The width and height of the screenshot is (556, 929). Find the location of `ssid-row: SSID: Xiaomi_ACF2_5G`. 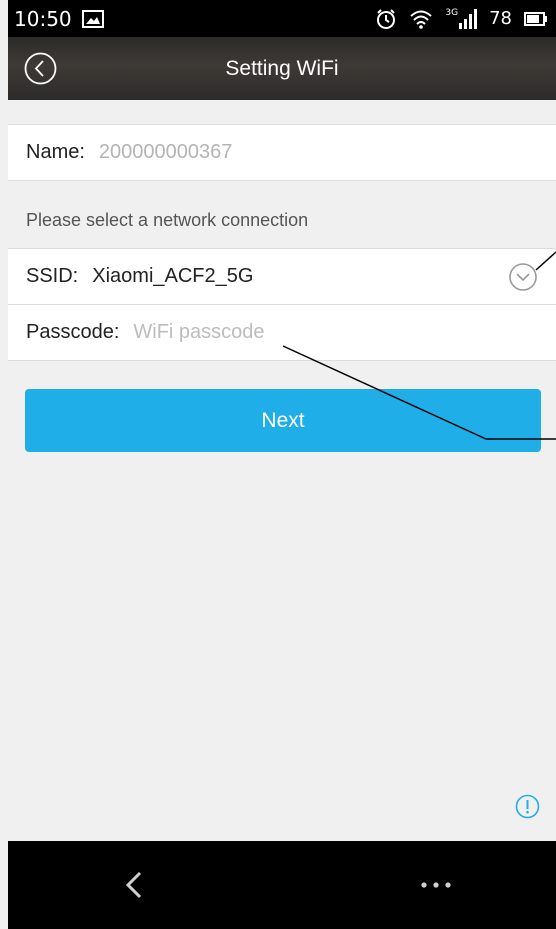

ssid-row: SSID: Xiaomi_ACF2_5G is located at coordinates (282, 276).